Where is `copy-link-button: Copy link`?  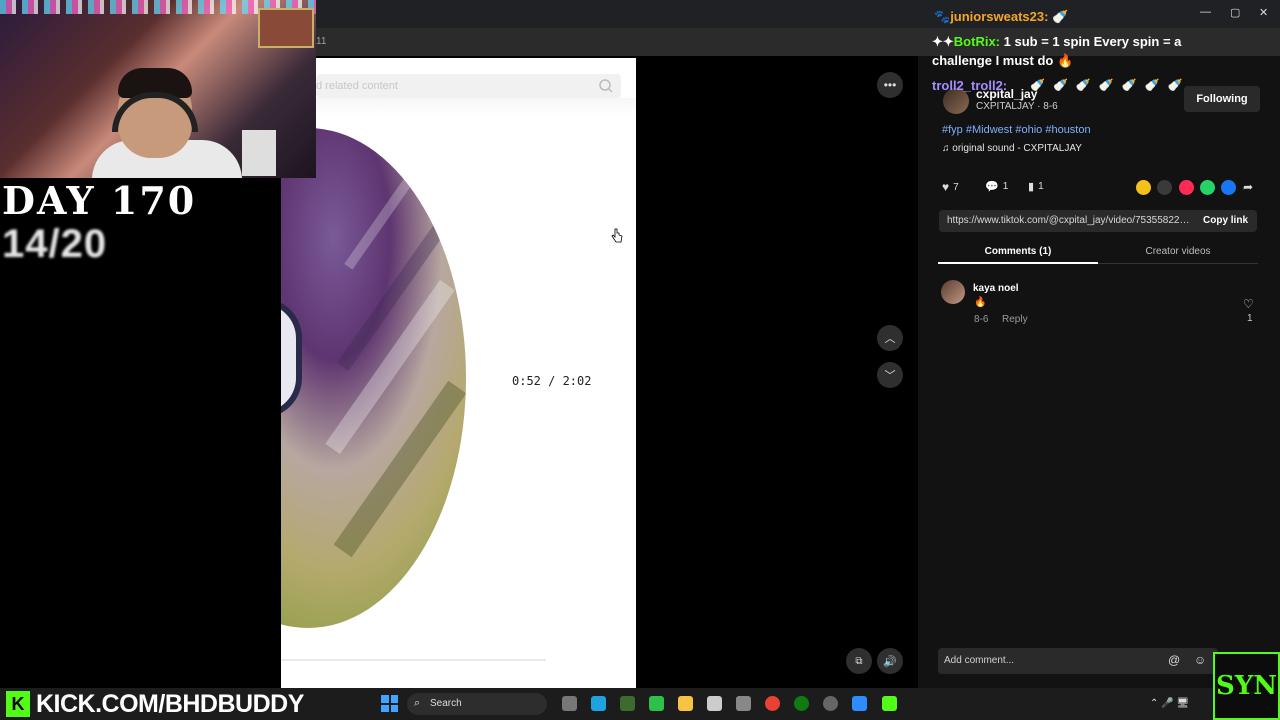 copy-link-button: Copy link is located at coordinates (1225, 220).